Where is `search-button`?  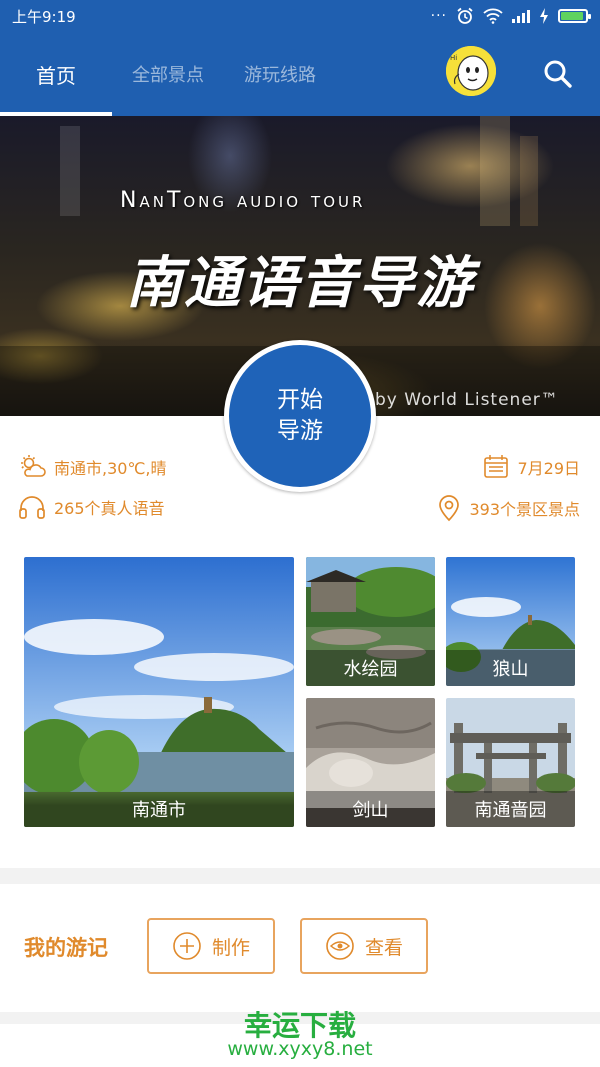
search-button is located at coordinates (558, 74).